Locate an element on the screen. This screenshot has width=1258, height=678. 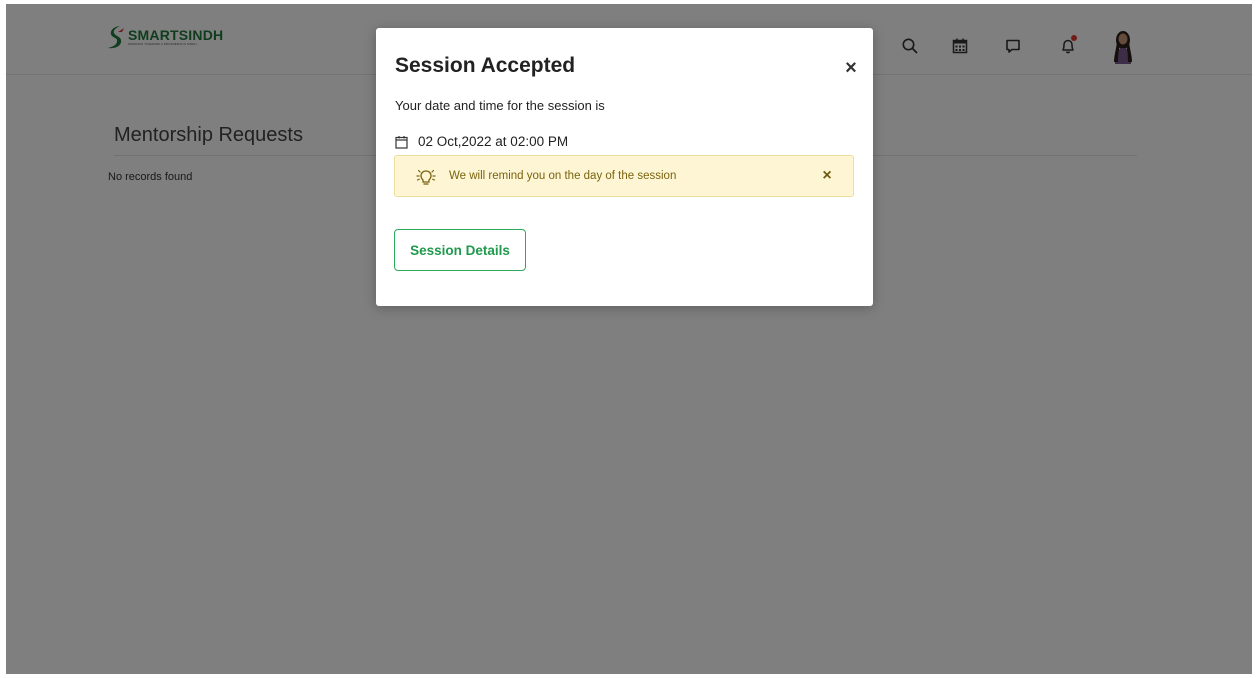
session-datetime-text: 02 Oct,2022 at 02:00 PM is located at coordinates (493, 141).